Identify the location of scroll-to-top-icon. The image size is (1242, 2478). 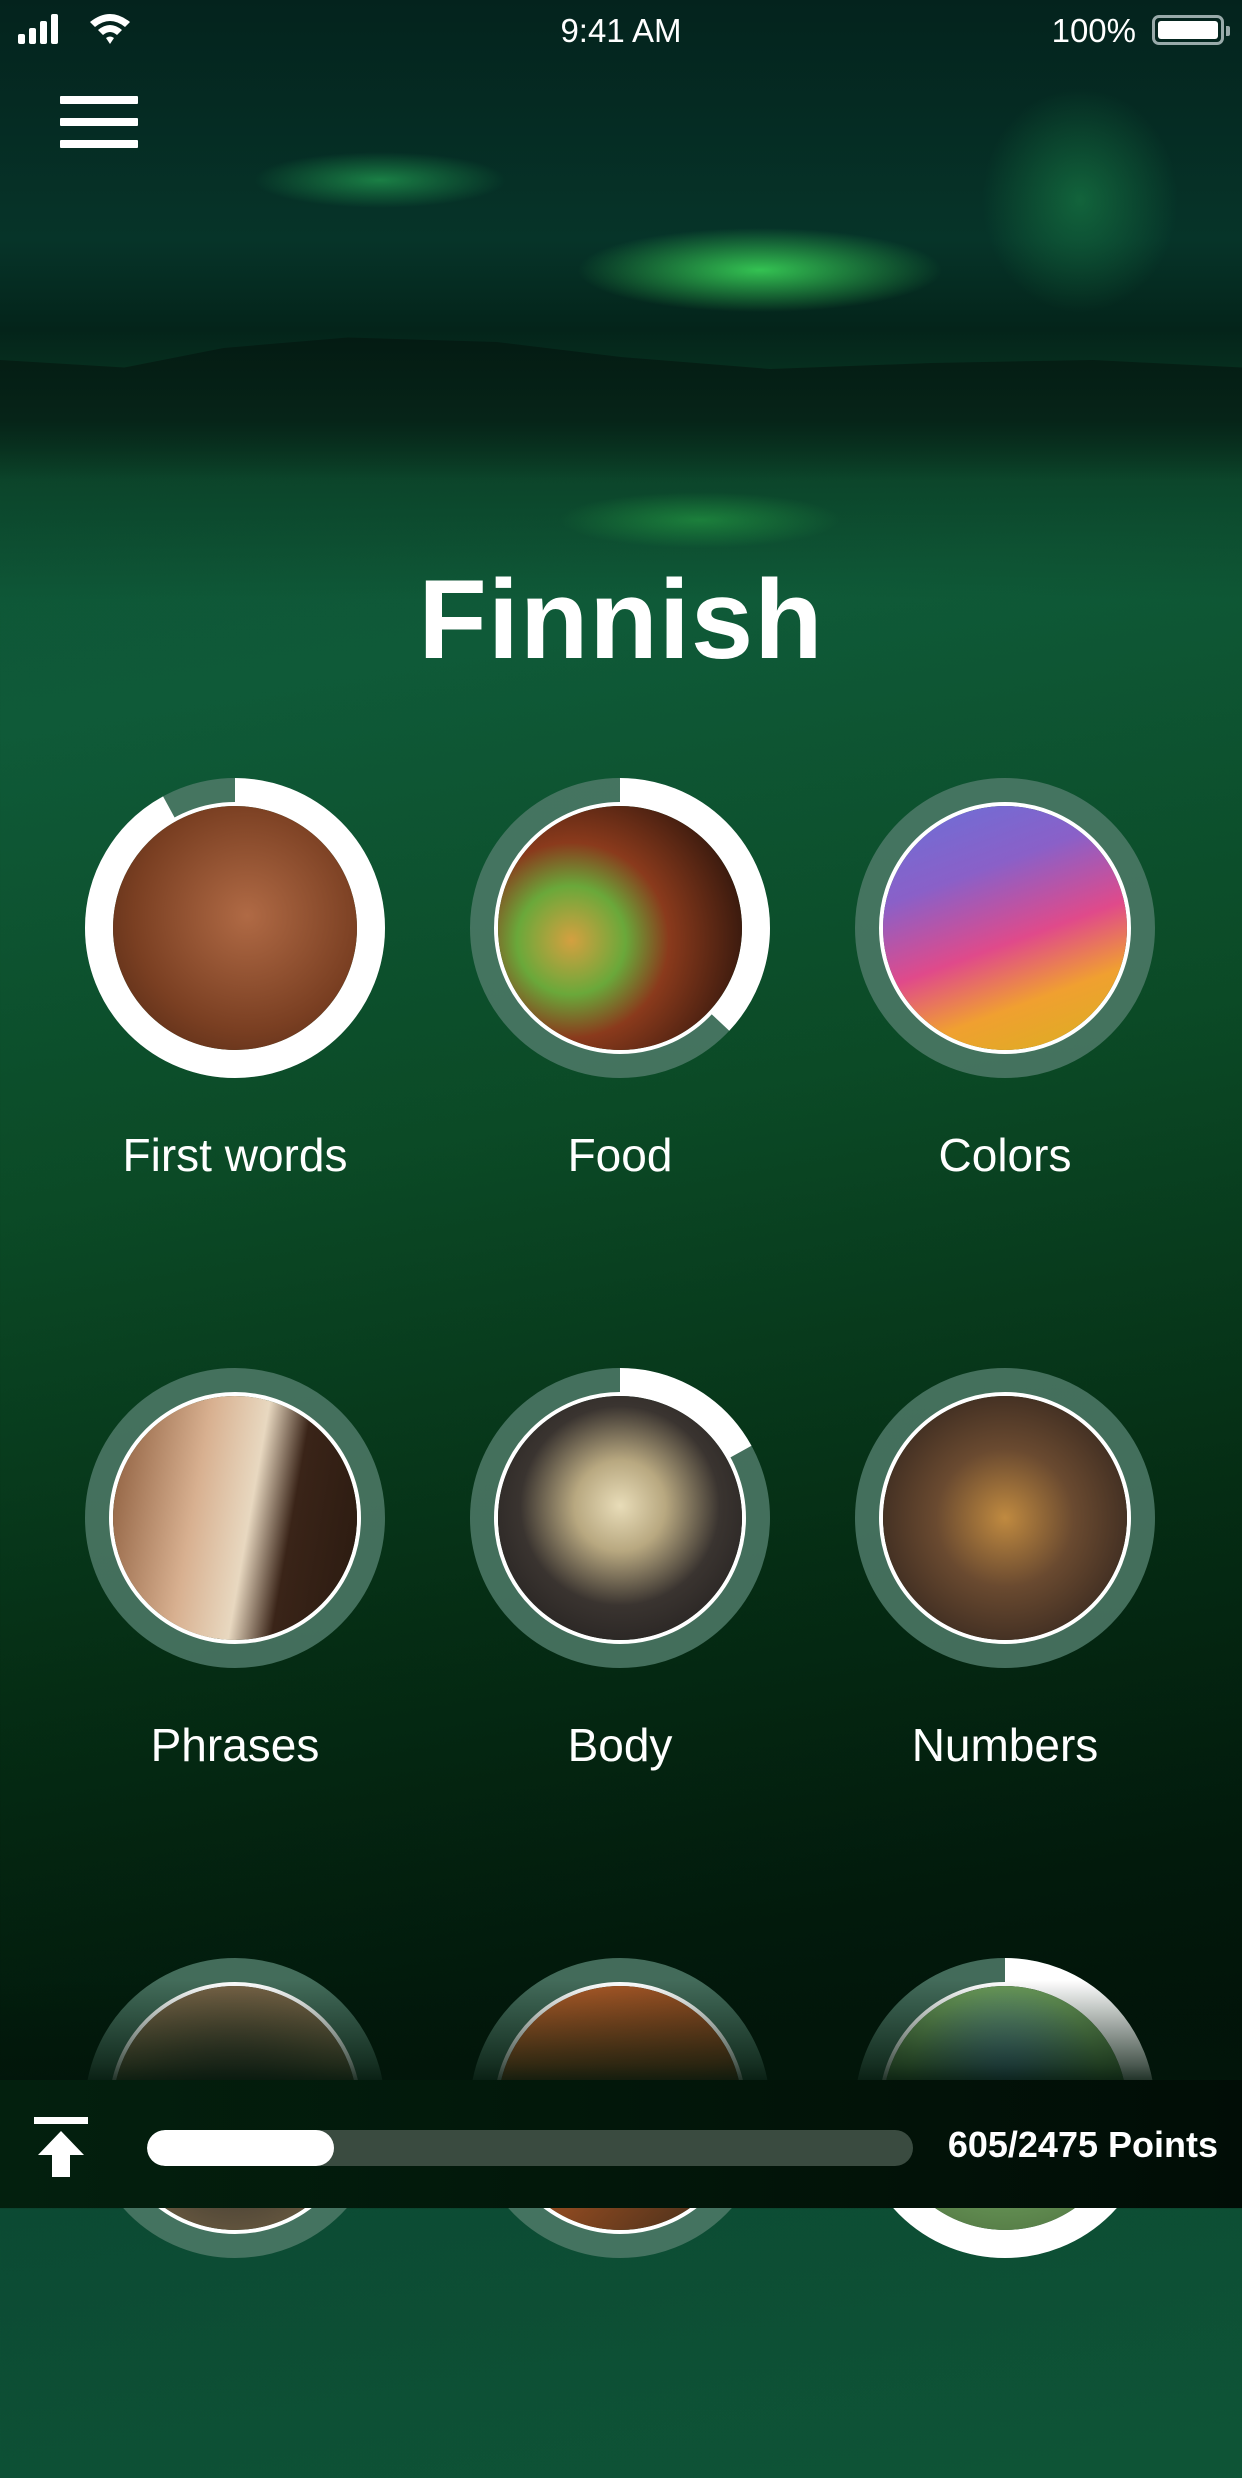
(61, 2147).